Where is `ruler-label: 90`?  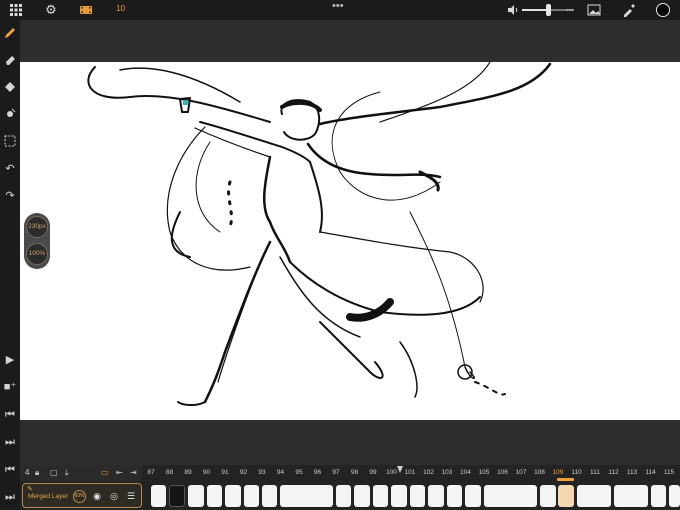
ruler-label: 90 is located at coordinates (206, 472).